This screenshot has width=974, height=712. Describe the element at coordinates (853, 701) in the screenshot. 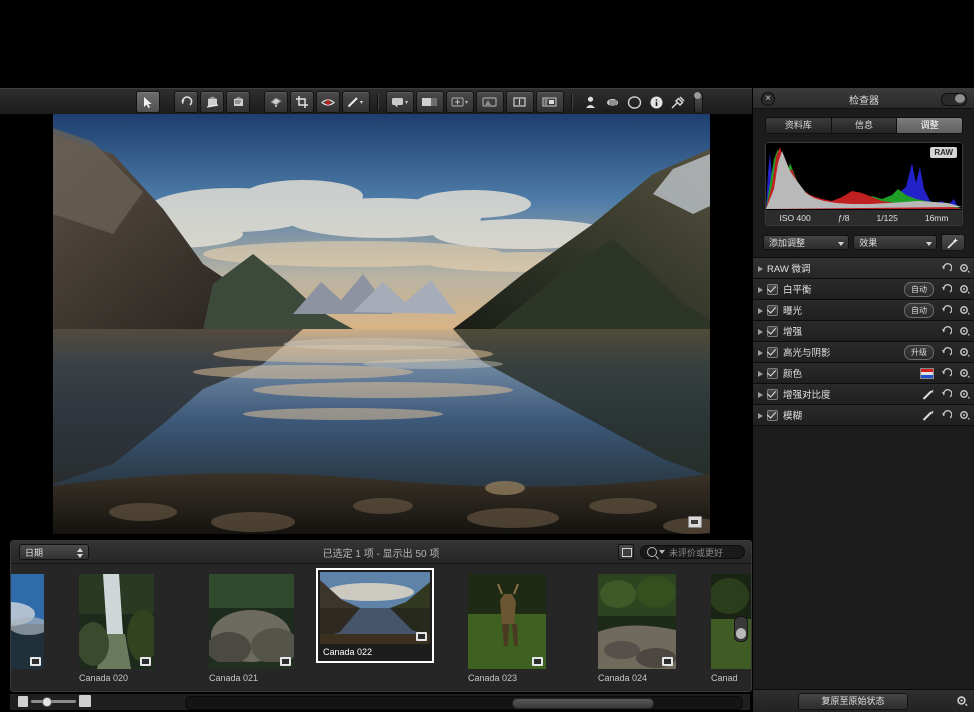

I see `restore-original-button: 复原至原始状态` at that location.